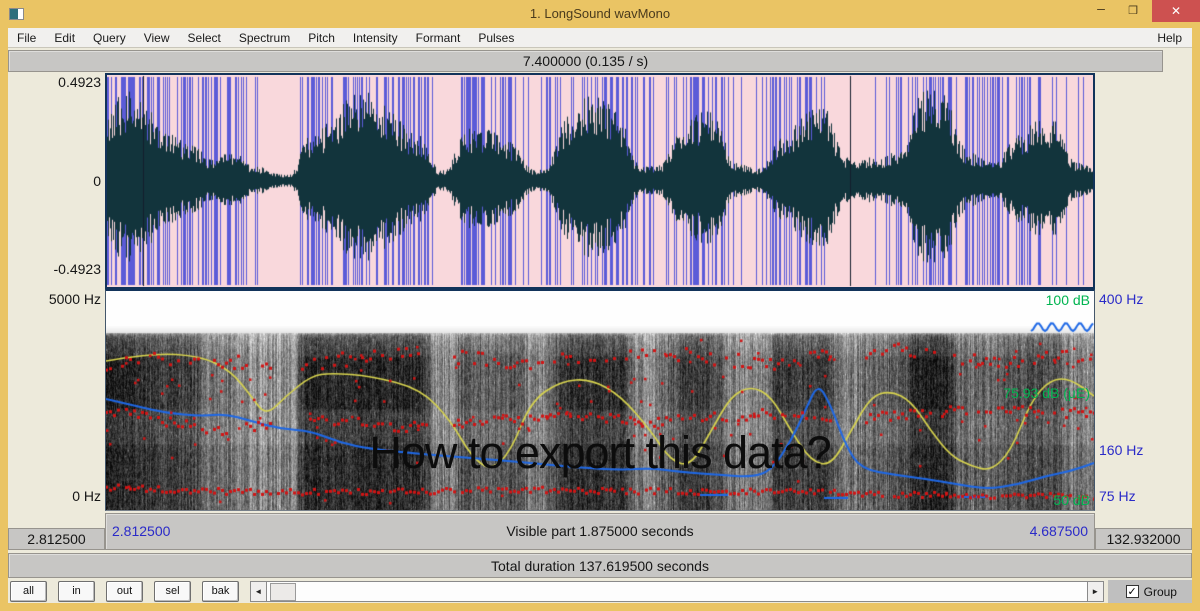  What do you see at coordinates (1117, 496) in the screenshot?
I see `pitch-min-label: 75 Hz` at bounding box center [1117, 496].